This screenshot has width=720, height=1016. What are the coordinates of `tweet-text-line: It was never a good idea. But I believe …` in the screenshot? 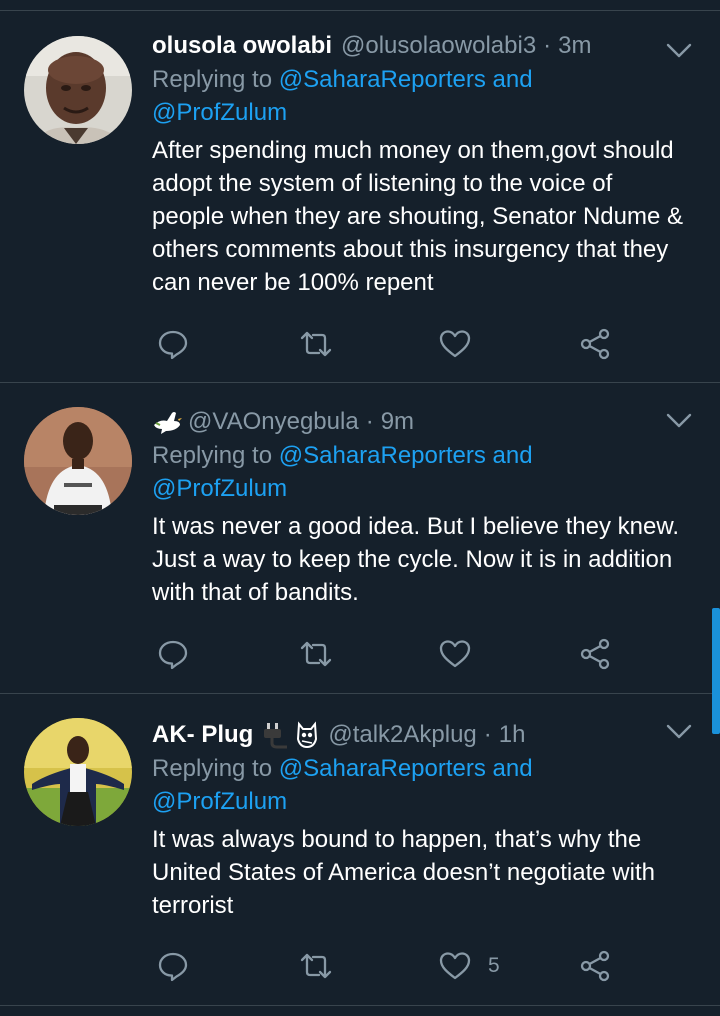 It's located at (415, 526).